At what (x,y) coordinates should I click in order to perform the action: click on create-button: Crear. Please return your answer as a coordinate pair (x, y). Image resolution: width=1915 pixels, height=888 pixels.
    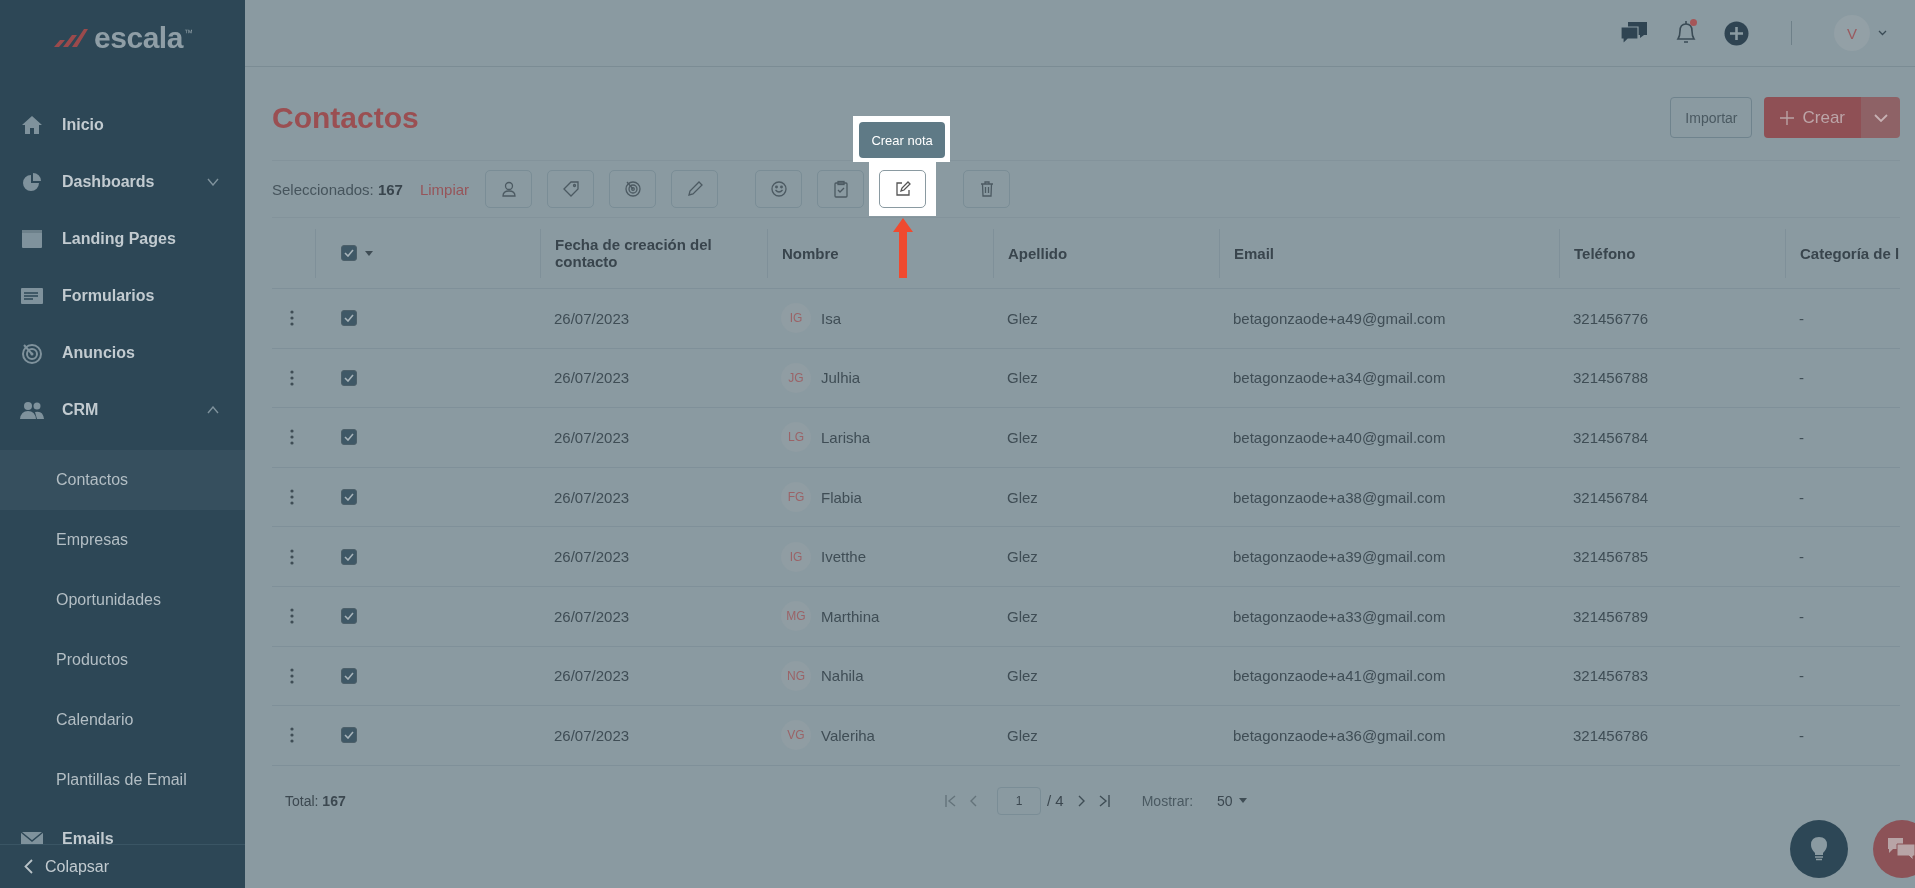
    Looking at the image, I should click on (1812, 117).